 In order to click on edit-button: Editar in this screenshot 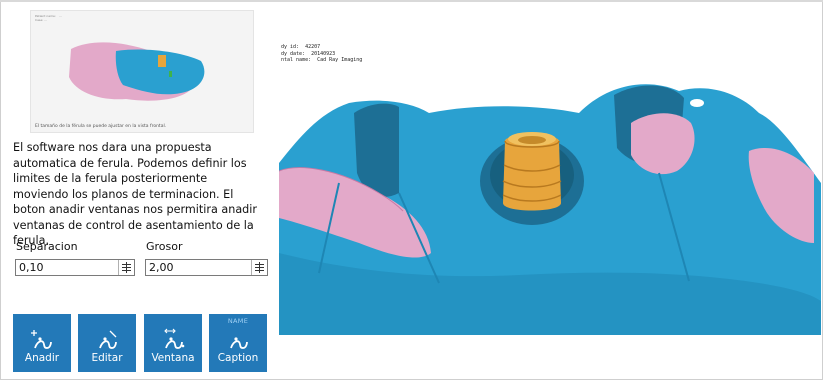, I will do `click(107, 343)`.